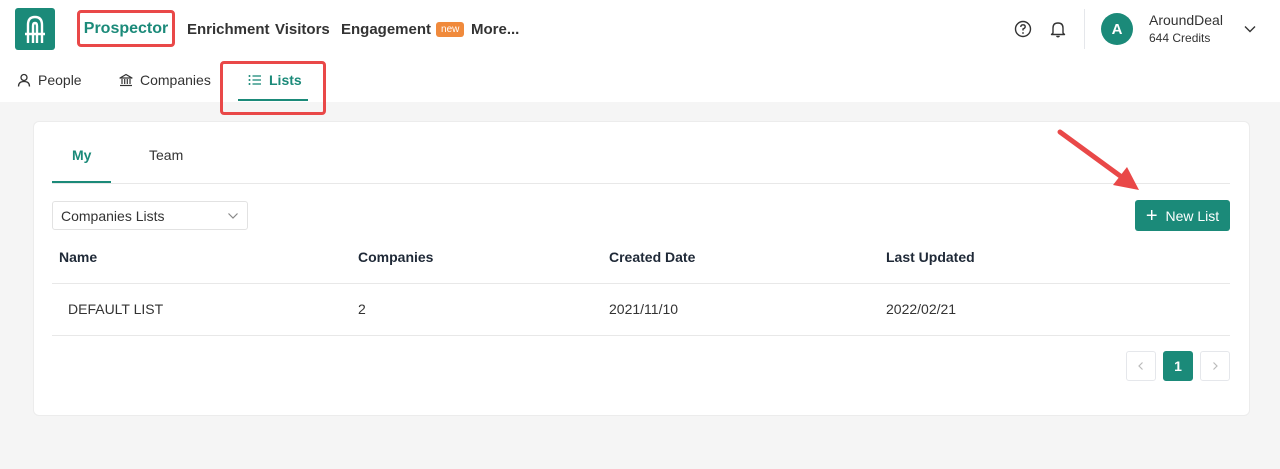 Image resolution: width=1280 pixels, height=469 pixels. What do you see at coordinates (1098, 159) in the screenshot?
I see `annotation-arrow` at bounding box center [1098, 159].